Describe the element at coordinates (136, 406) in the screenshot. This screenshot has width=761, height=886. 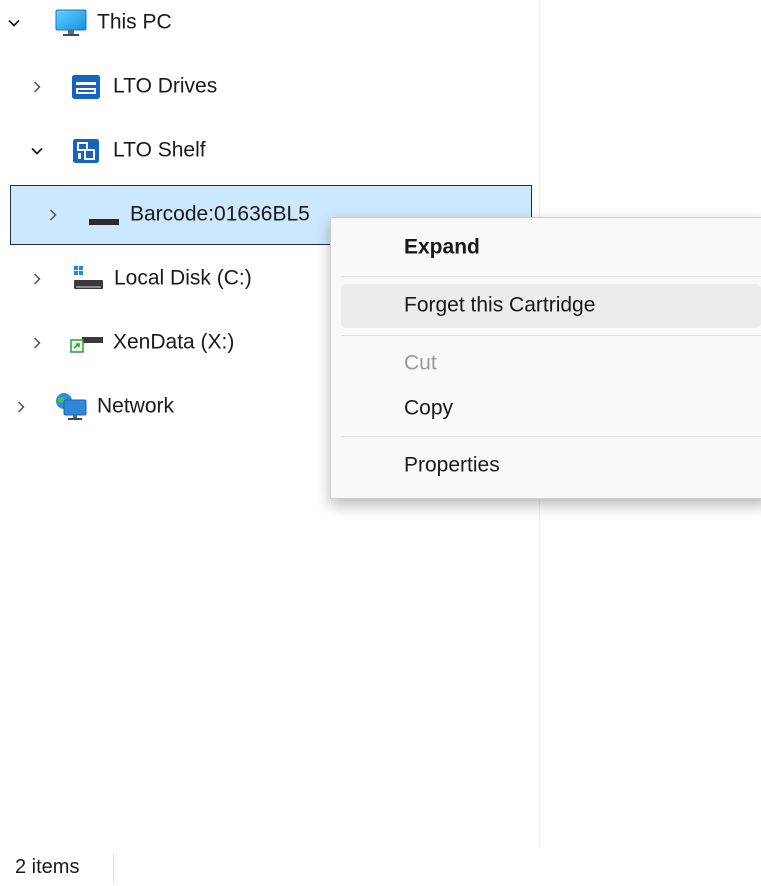
I see `tree-item-label: Network` at that location.